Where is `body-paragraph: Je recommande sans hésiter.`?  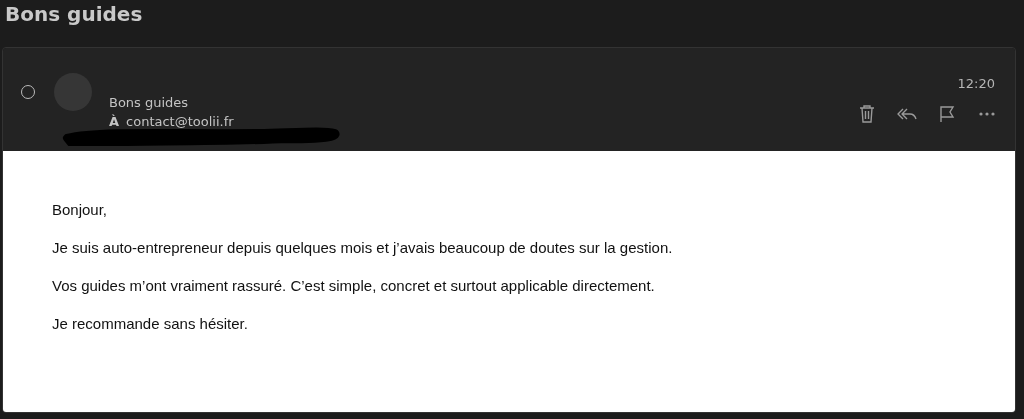 body-paragraph: Je recommande sans hésiter. is located at coordinates (150, 324).